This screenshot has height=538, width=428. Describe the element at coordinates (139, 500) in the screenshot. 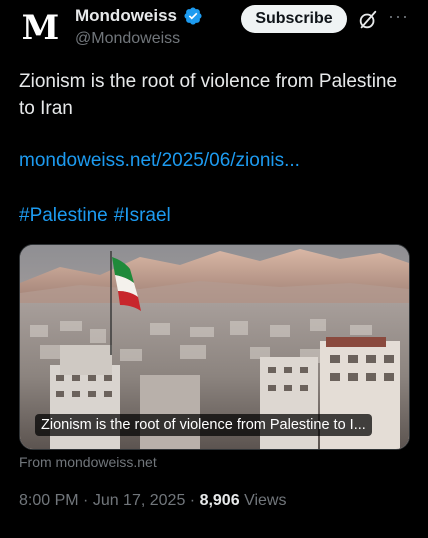

I see `post-date: Jun 17, 2025` at that location.